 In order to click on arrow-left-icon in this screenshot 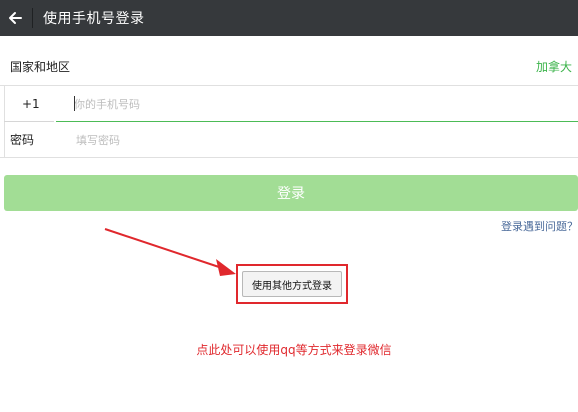, I will do `click(15, 18)`.